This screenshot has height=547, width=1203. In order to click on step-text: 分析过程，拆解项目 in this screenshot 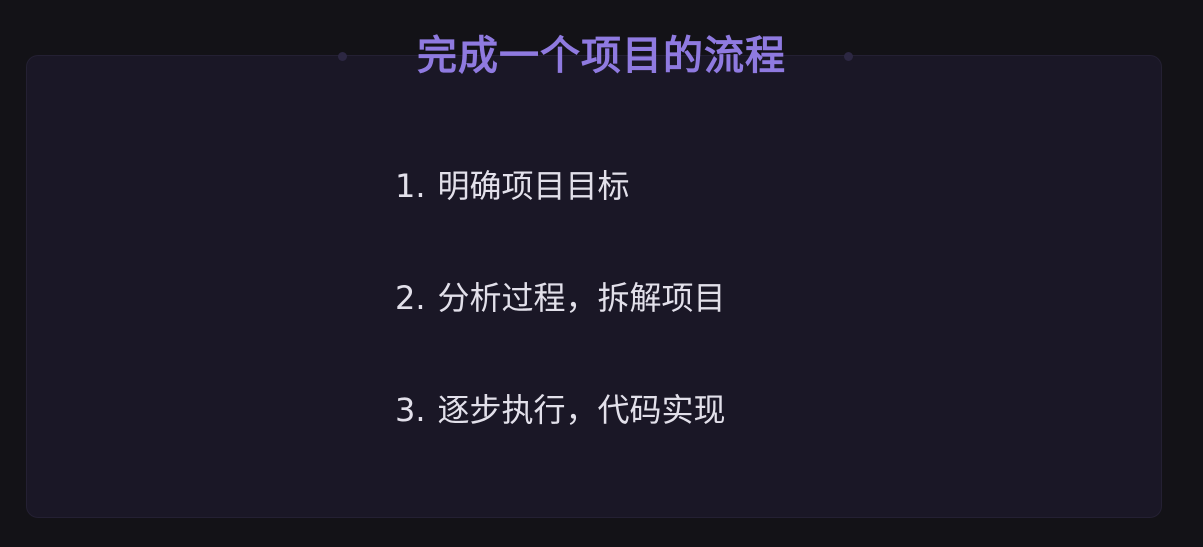, I will do `click(581, 298)`.